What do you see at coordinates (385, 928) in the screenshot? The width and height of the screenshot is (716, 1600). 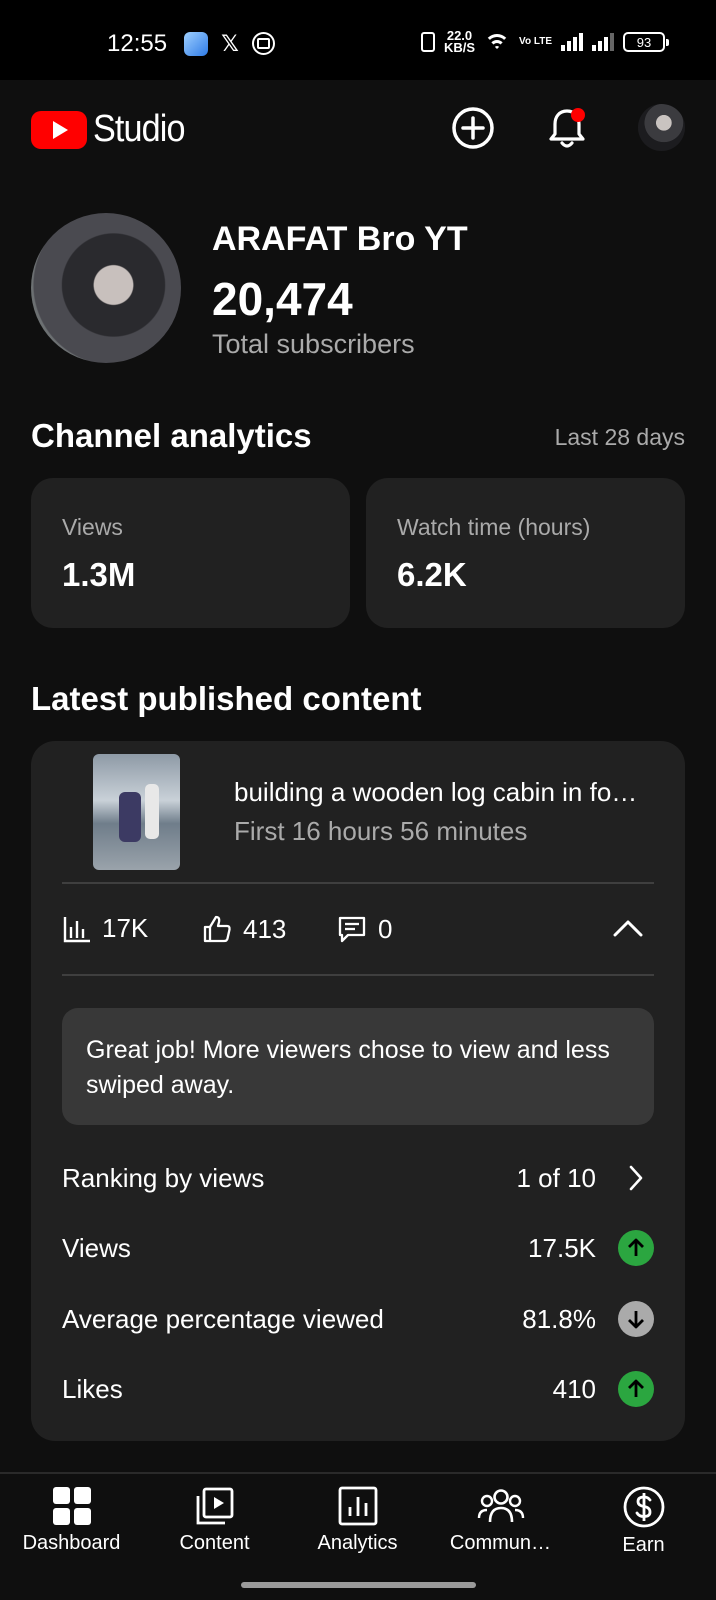 I see `comments-stat-value: 0` at bounding box center [385, 928].